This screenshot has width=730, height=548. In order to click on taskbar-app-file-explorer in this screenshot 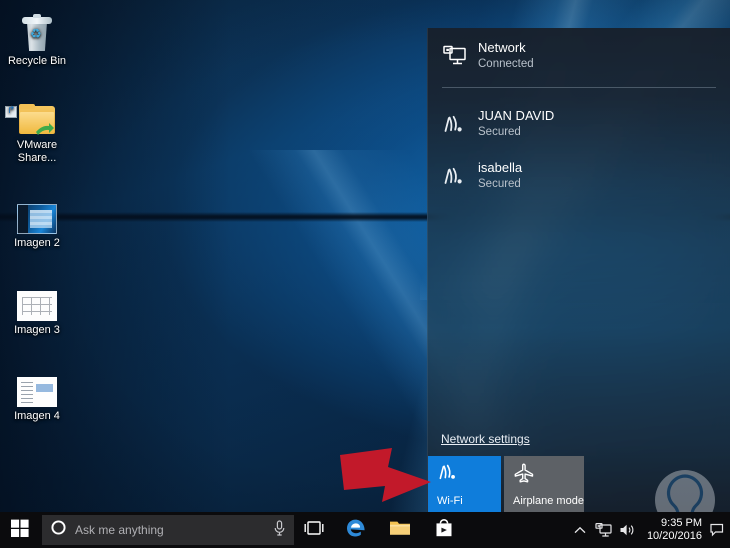, I will do `click(400, 530)`.